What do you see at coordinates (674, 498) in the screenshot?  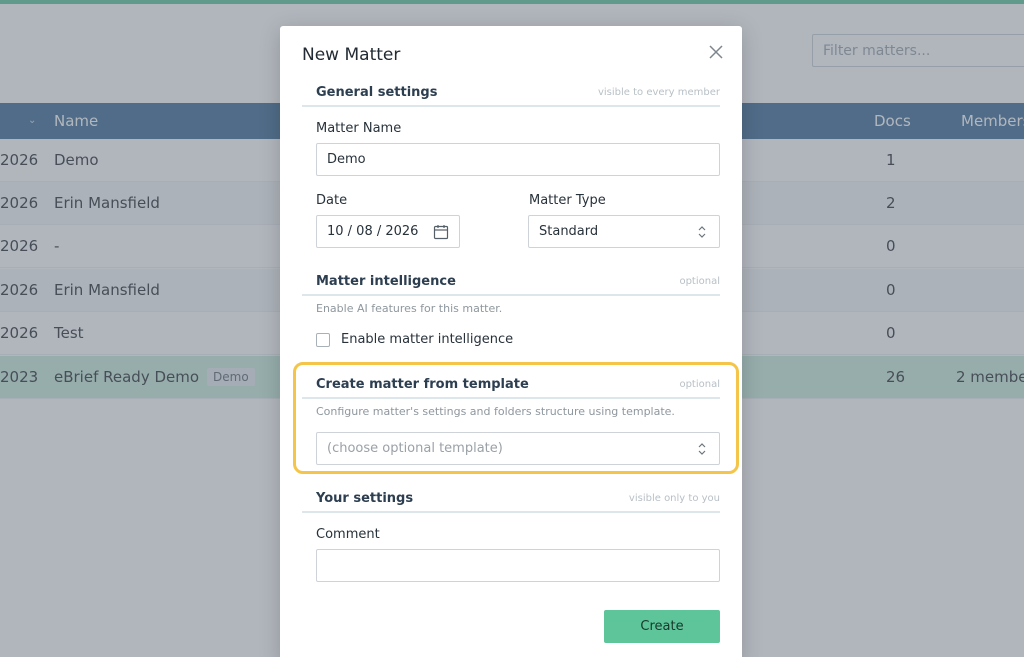 I see `section-note: visible only to you` at bounding box center [674, 498].